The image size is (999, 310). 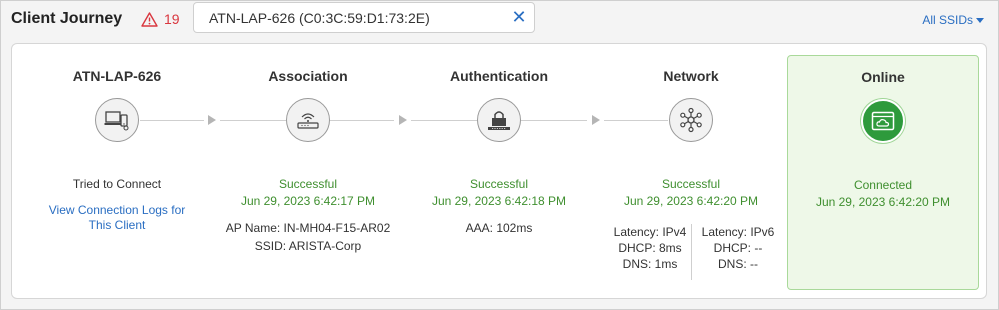 What do you see at coordinates (519, 17) in the screenshot?
I see `close-icon: ✕` at bounding box center [519, 17].